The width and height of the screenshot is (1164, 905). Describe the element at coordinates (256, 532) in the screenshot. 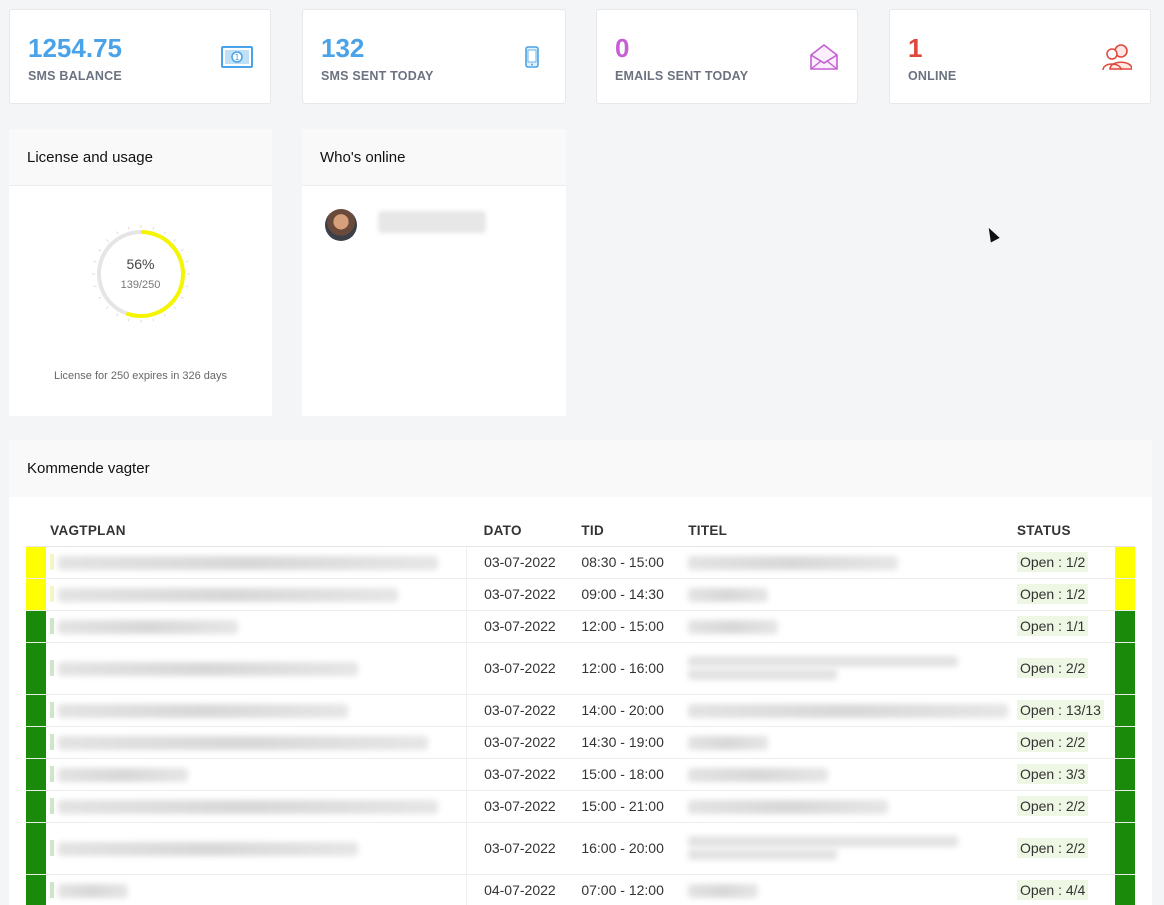

I see `column-header-vagtplan: VAGTPLAN` at that location.